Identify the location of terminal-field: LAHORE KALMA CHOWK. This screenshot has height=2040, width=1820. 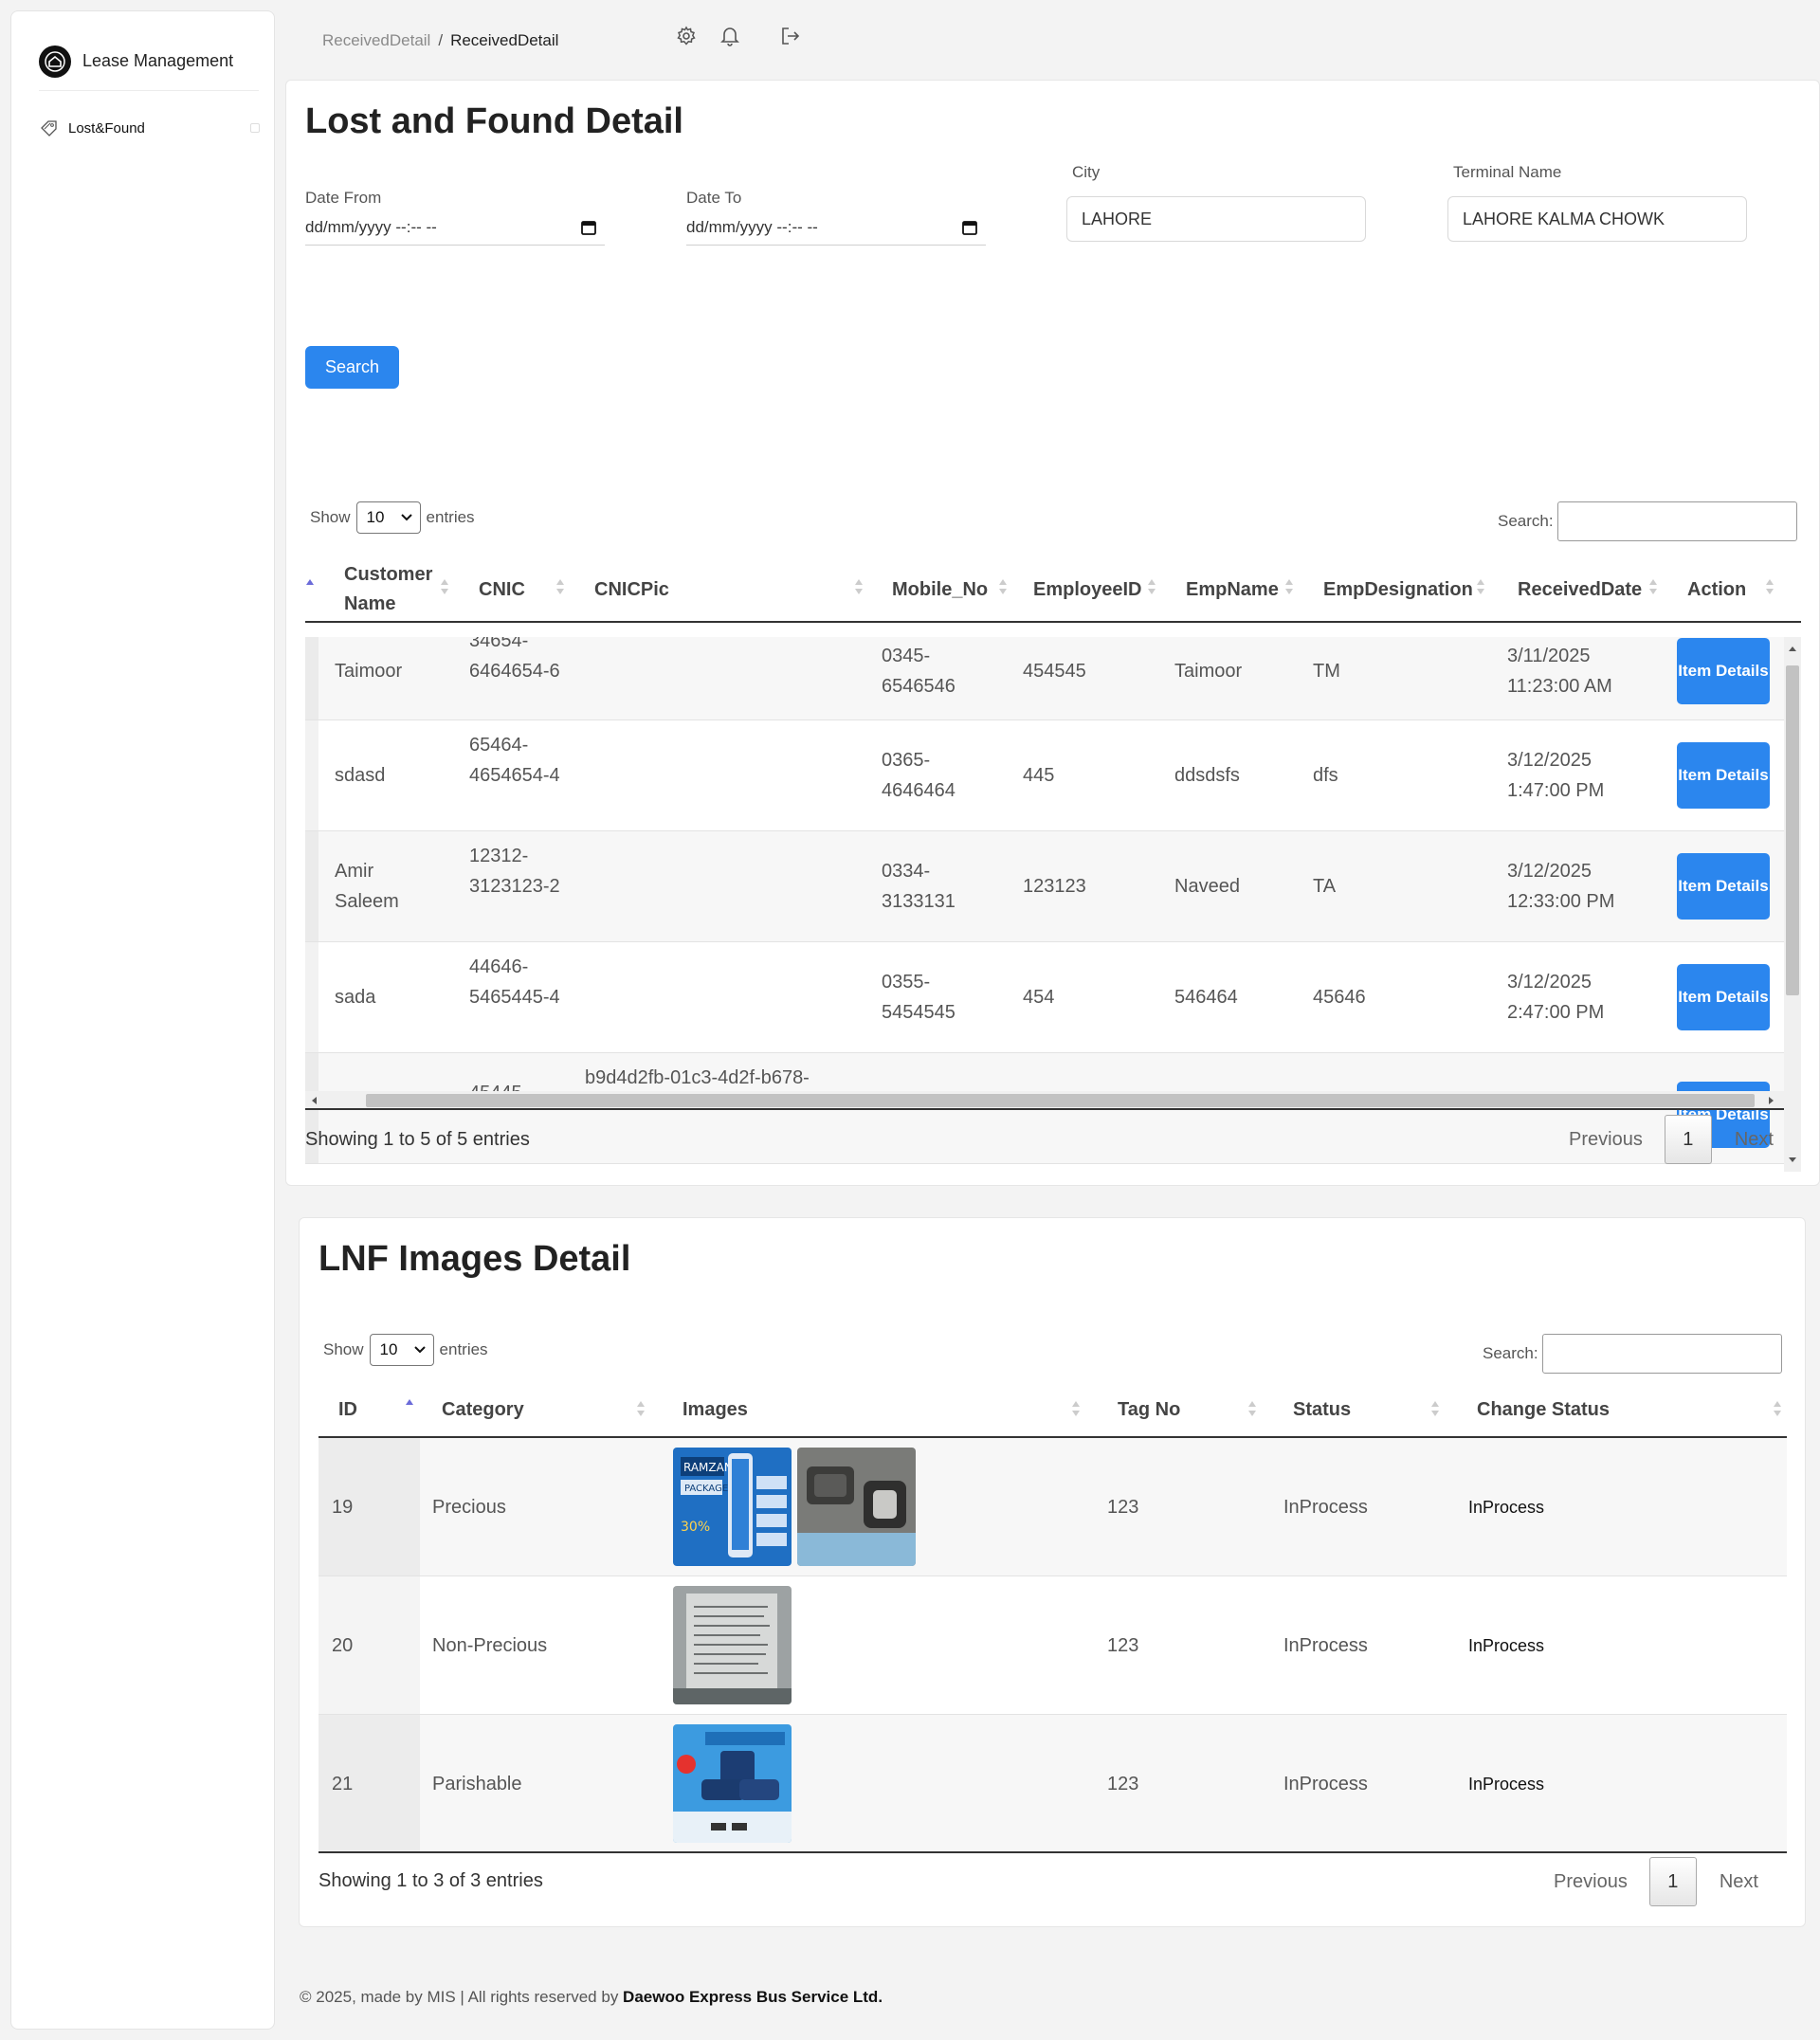
(1597, 219).